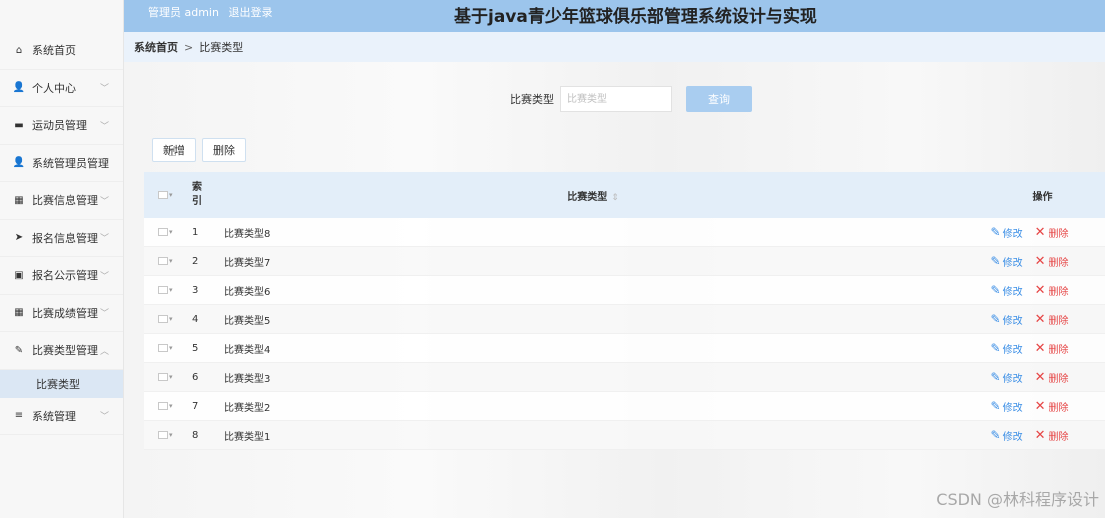 The width and height of the screenshot is (1105, 518). What do you see at coordinates (183, 12) in the screenshot?
I see `admin-role: 管理员 admin` at bounding box center [183, 12].